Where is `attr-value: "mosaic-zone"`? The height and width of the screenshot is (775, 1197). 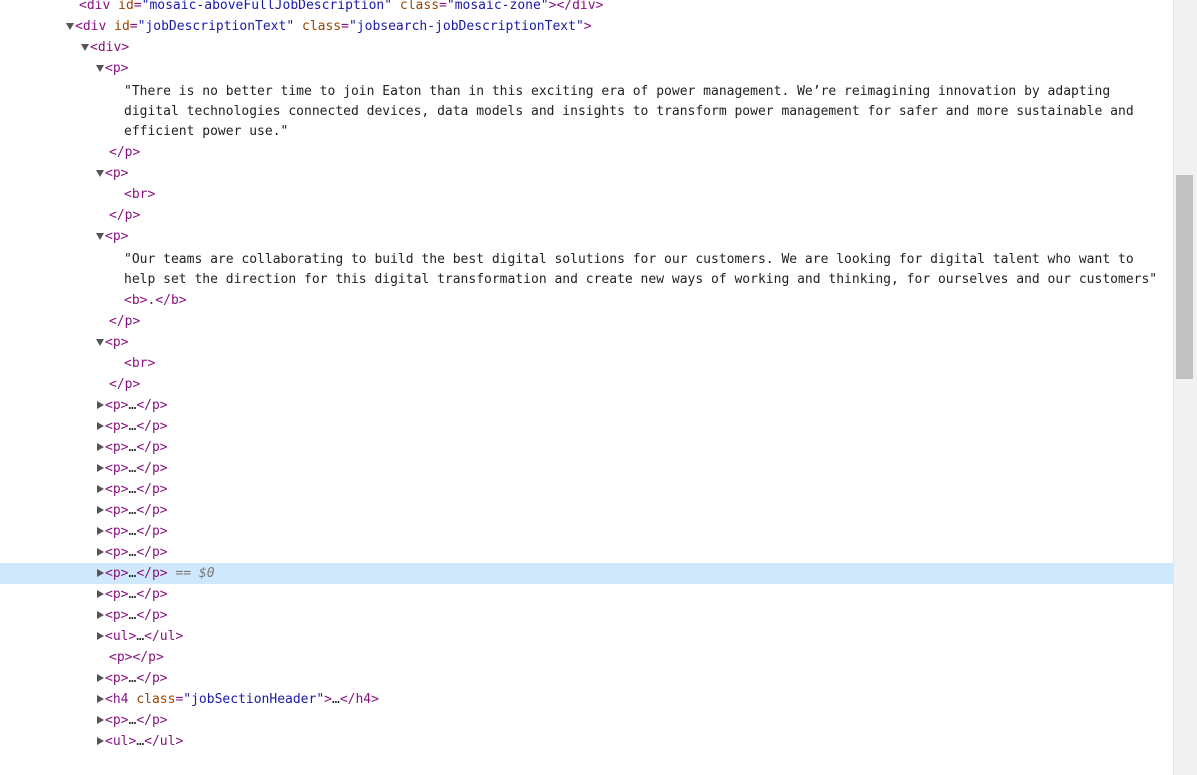 attr-value: "mosaic-zone" is located at coordinates (497, 6).